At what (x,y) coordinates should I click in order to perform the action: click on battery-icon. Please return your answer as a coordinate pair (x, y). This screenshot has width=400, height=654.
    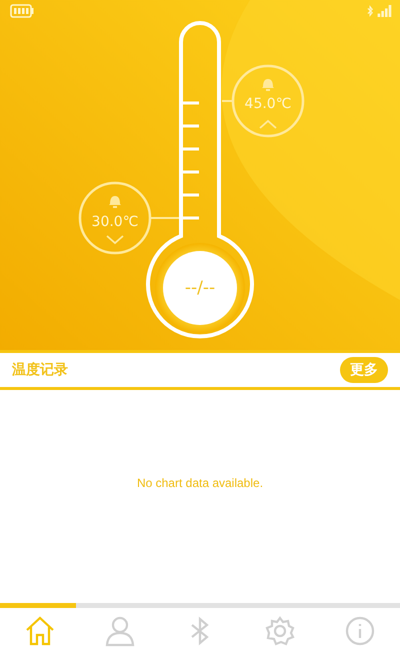
    Looking at the image, I should click on (22, 11).